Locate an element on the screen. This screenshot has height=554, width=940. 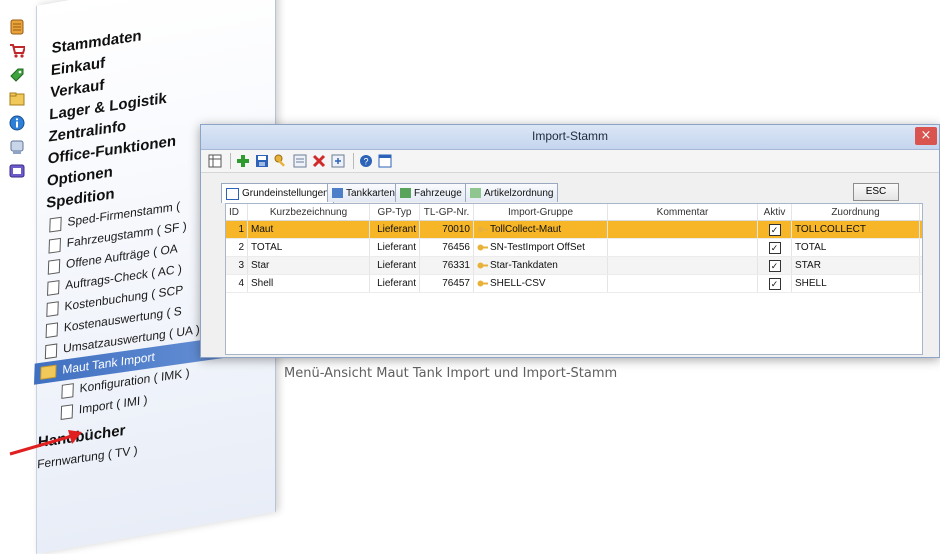
cell-id: 2 is located at coordinates (237, 247).